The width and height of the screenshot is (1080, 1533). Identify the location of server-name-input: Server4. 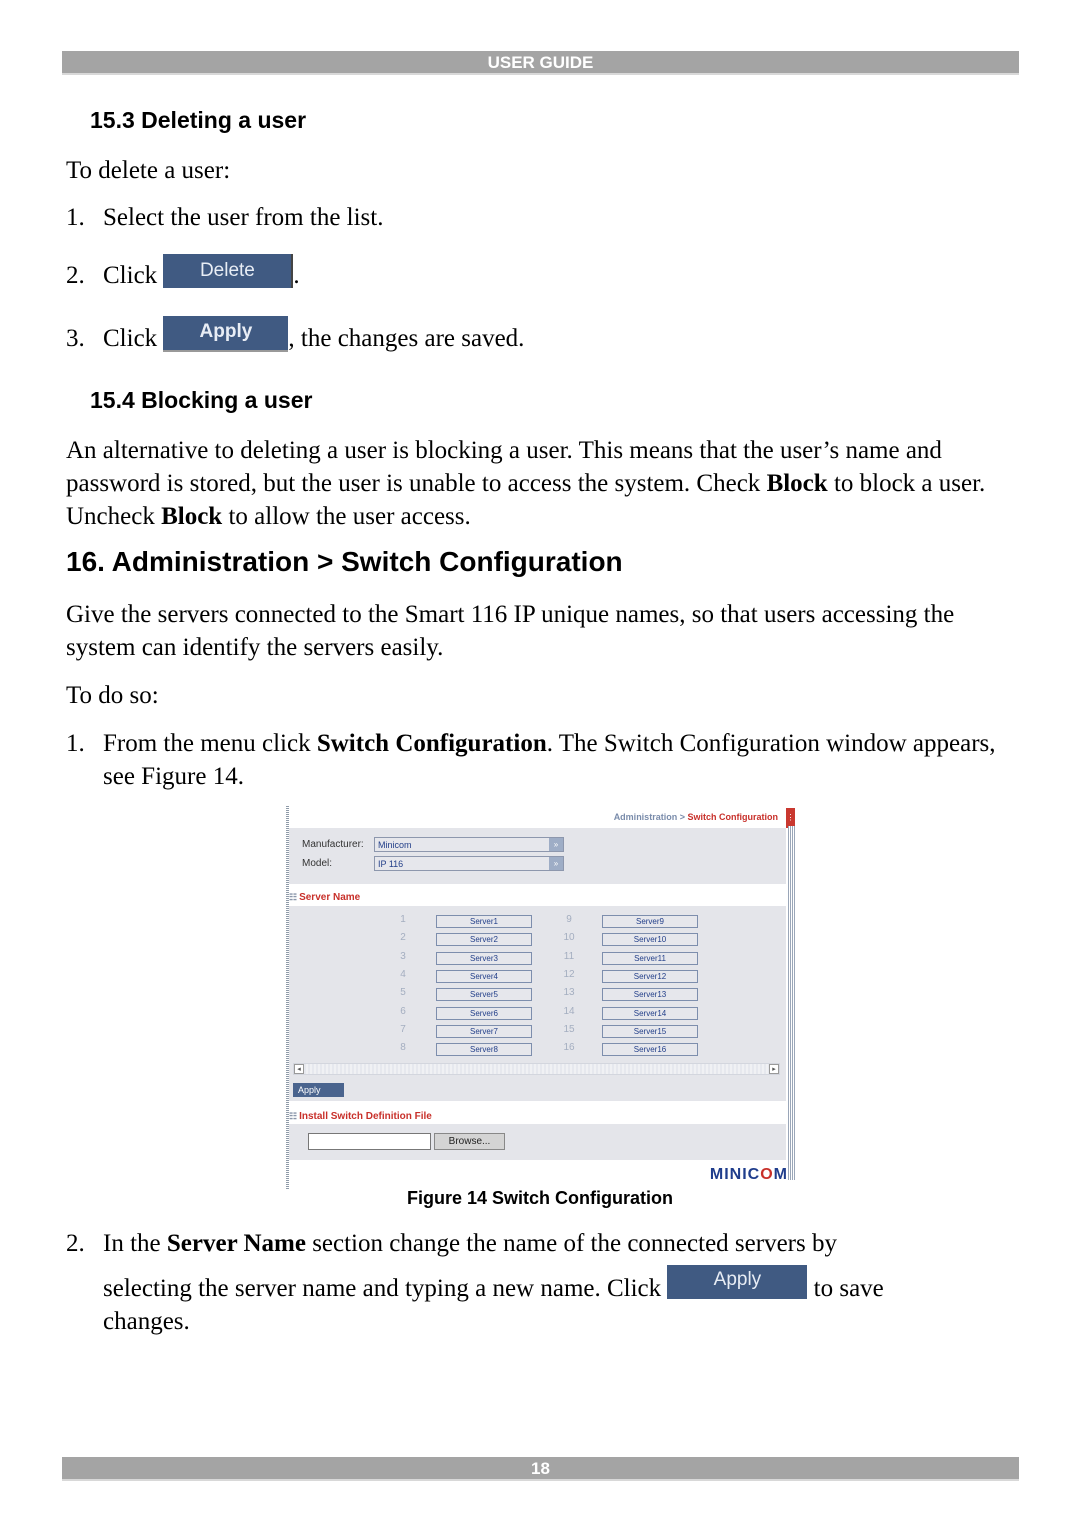
(484, 976).